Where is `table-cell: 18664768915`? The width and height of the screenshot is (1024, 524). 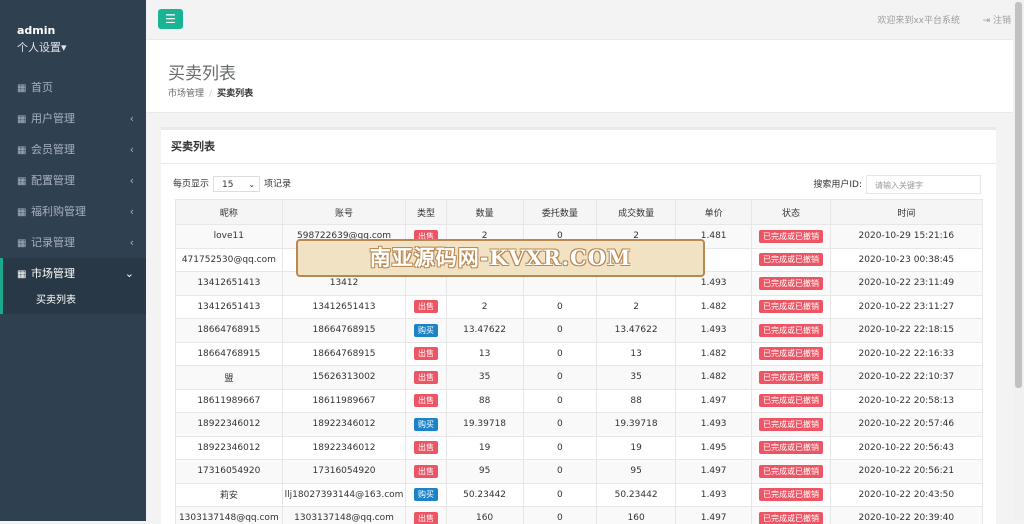
table-cell: 18664768915 is located at coordinates (344, 331).